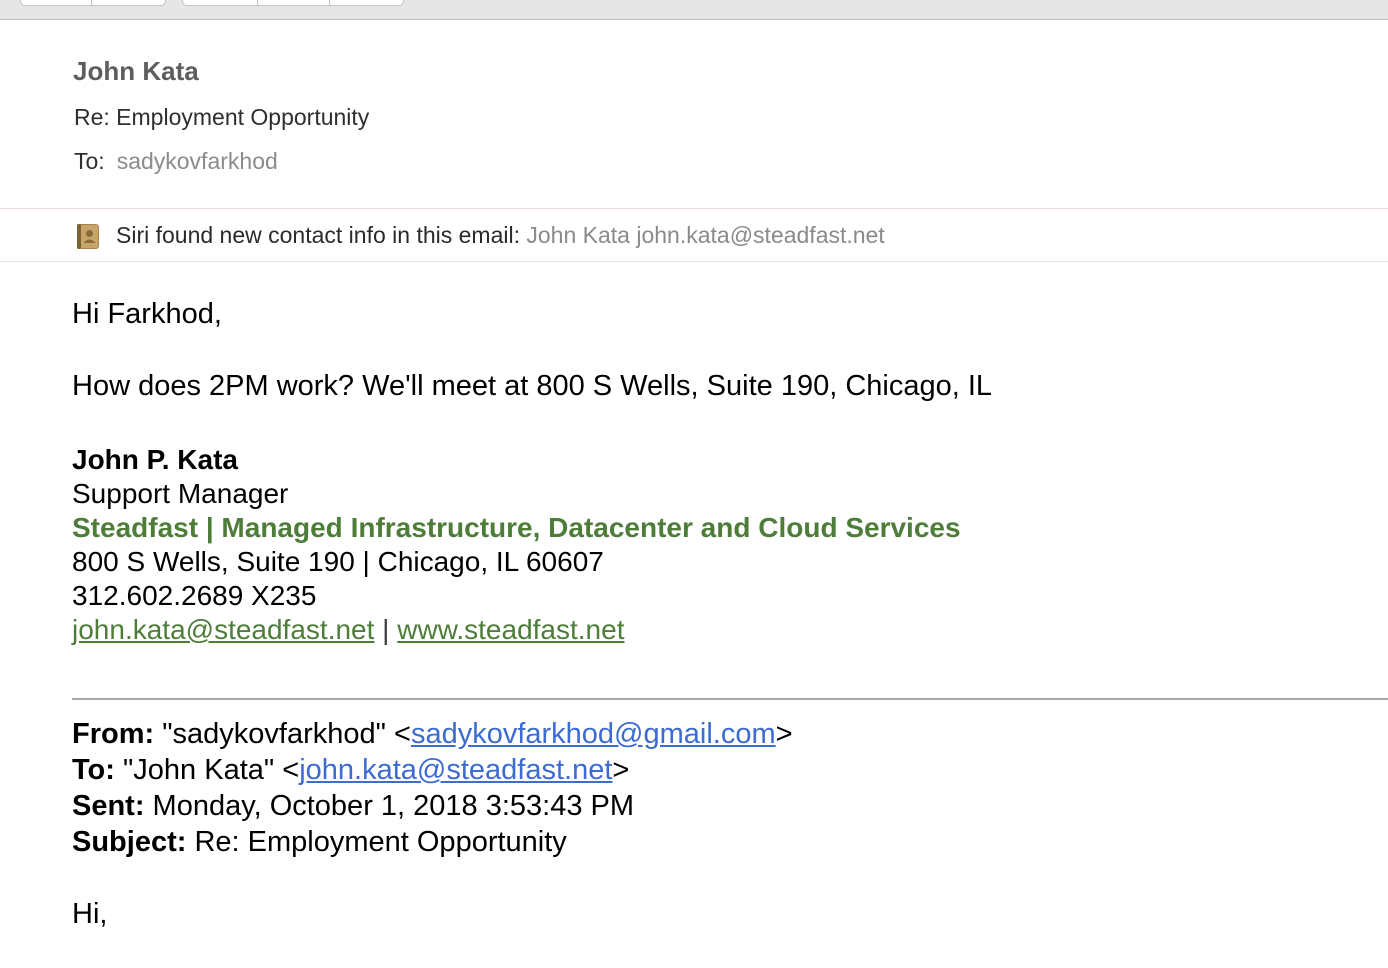 The height and width of the screenshot is (968, 1388). What do you see at coordinates (730, 699) in the screenshot?
I see `quote-divider` at bounding box center [730, 699].